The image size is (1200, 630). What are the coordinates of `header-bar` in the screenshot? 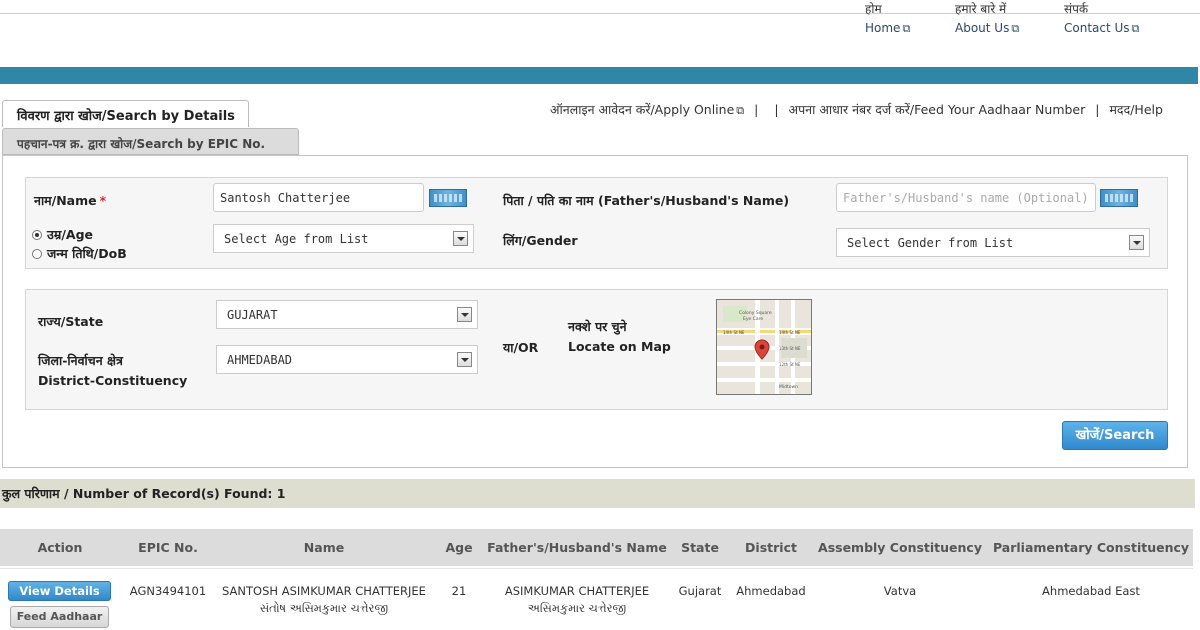 It's located at (599, 75).